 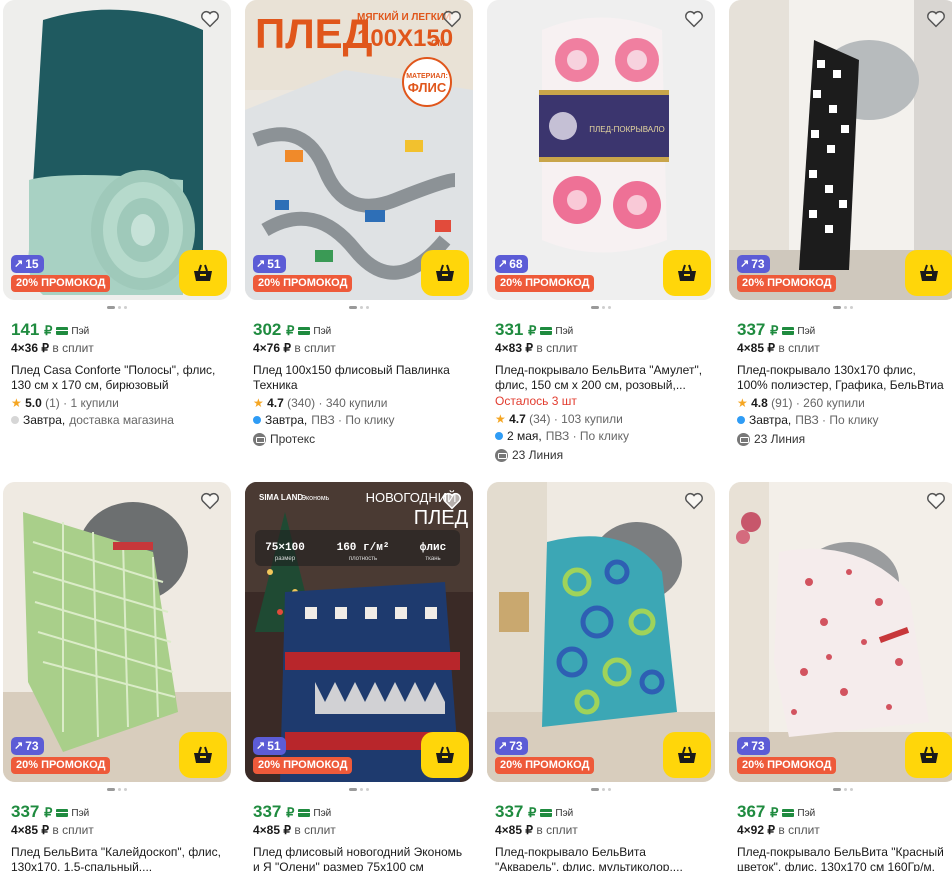 What do you see at coordinates (314, 33) in the screenshot?
I see `overlay-word: ПЛЕД` at bounding box center [314, 33].